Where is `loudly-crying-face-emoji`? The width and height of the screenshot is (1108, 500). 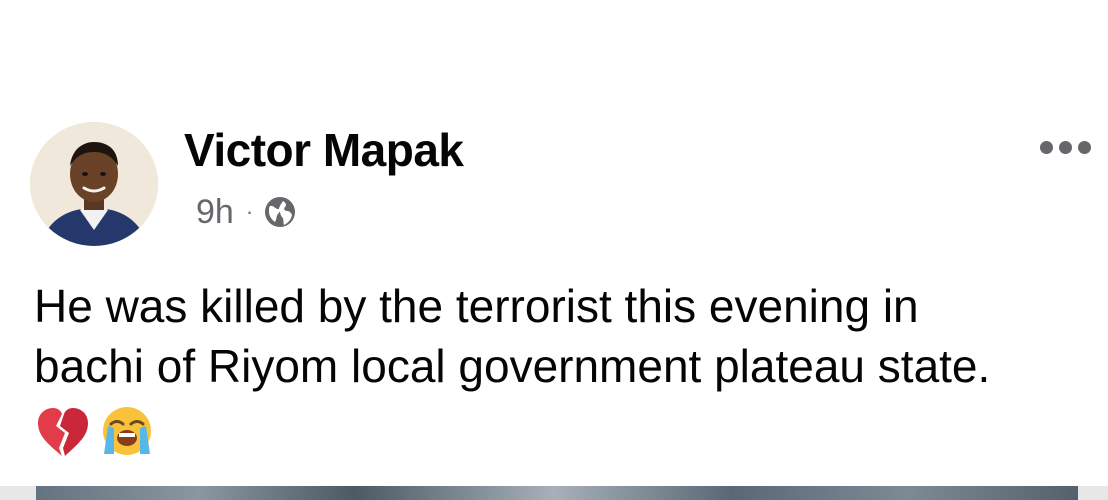 loudly-crying-face-emoji is located at coordinates (127, 431).